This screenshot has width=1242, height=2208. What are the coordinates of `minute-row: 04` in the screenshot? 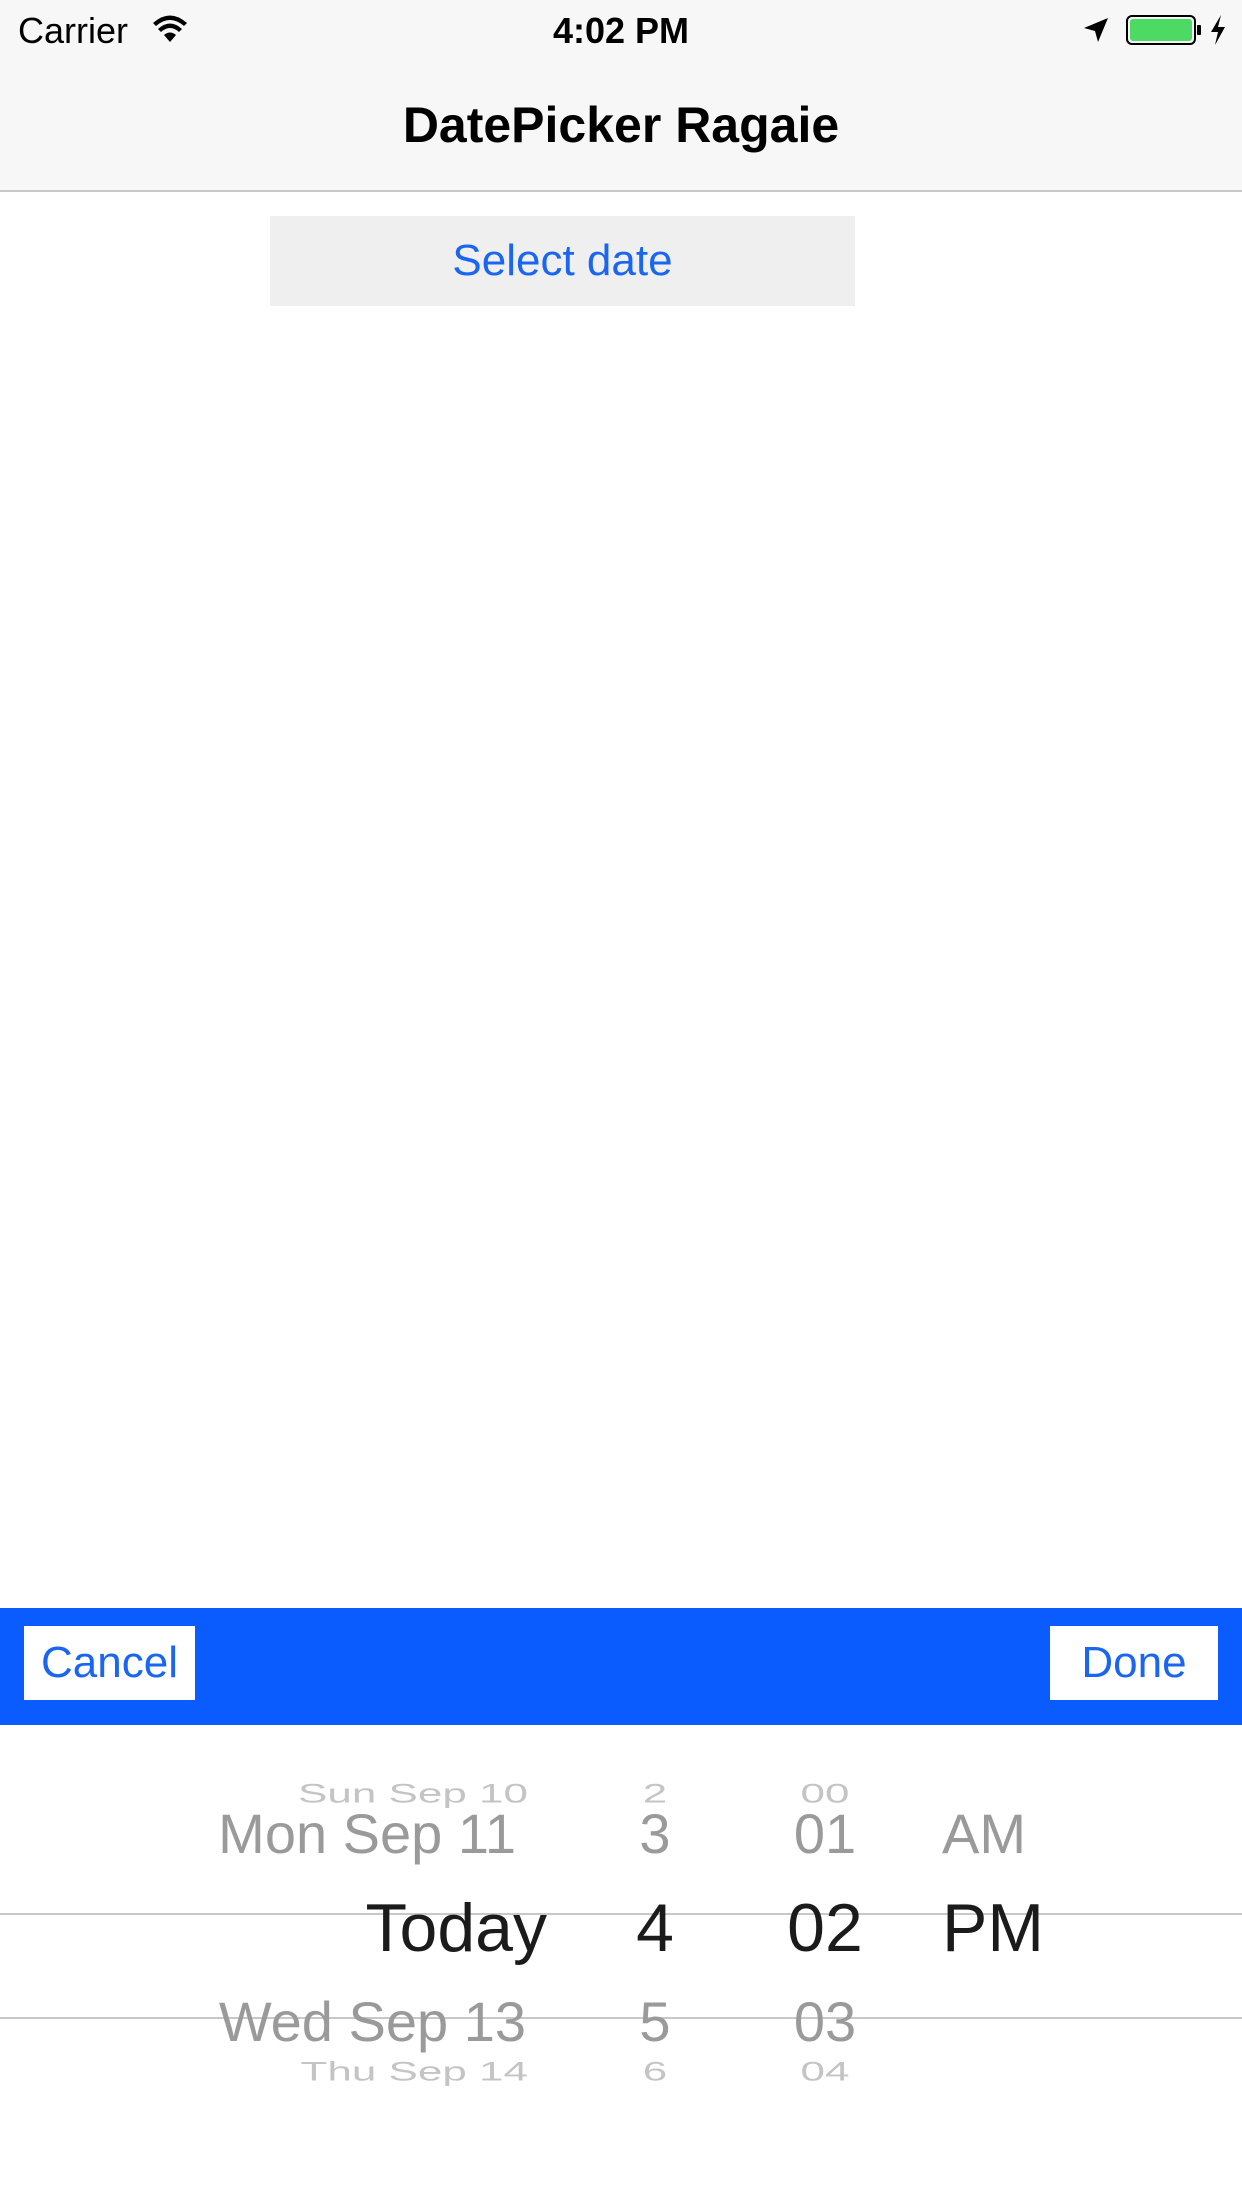 It's located at (825, 2072).